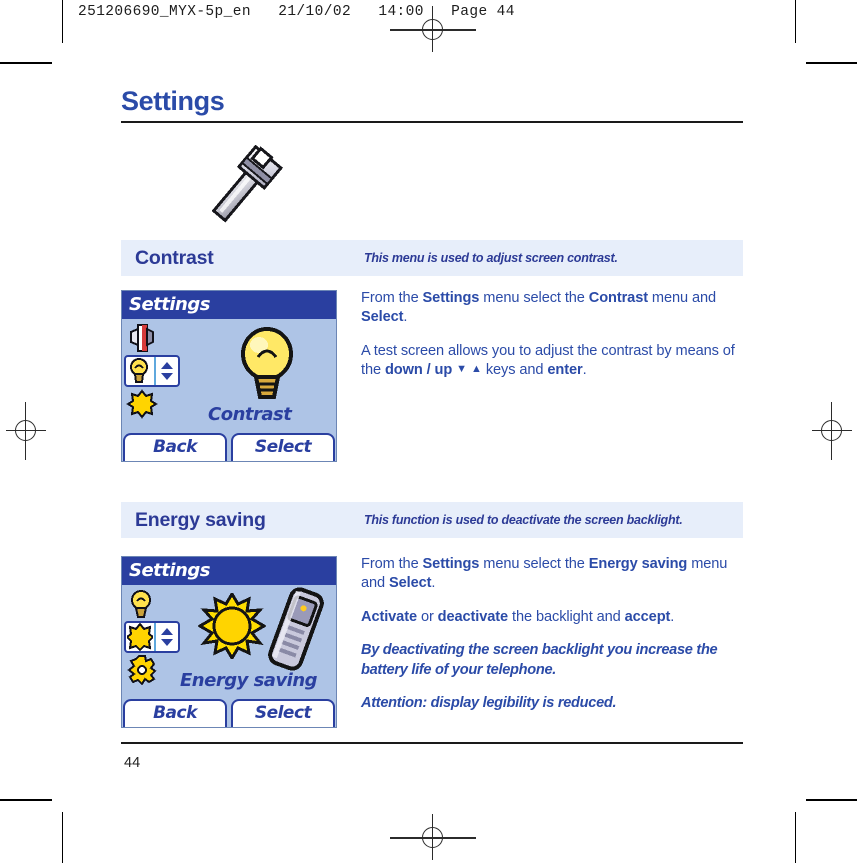 The image size is (857, 863). What do you see at coordinates (142, 604) in the screenshot?
I see `lightbulb-icon` at bounding box center [142, 604].